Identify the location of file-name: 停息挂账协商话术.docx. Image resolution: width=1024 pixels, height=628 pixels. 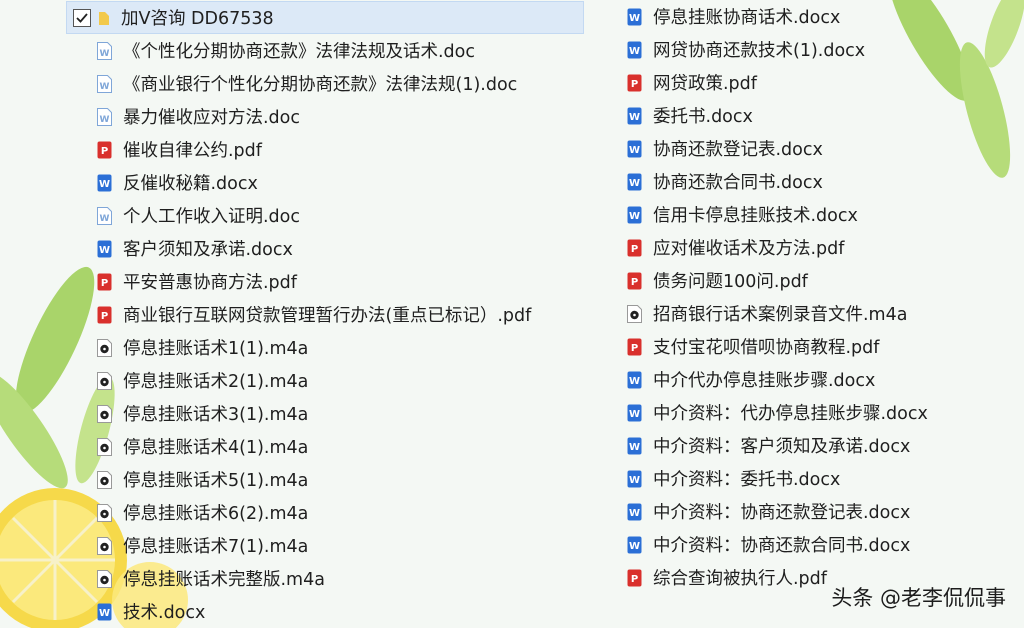
(747, 18).